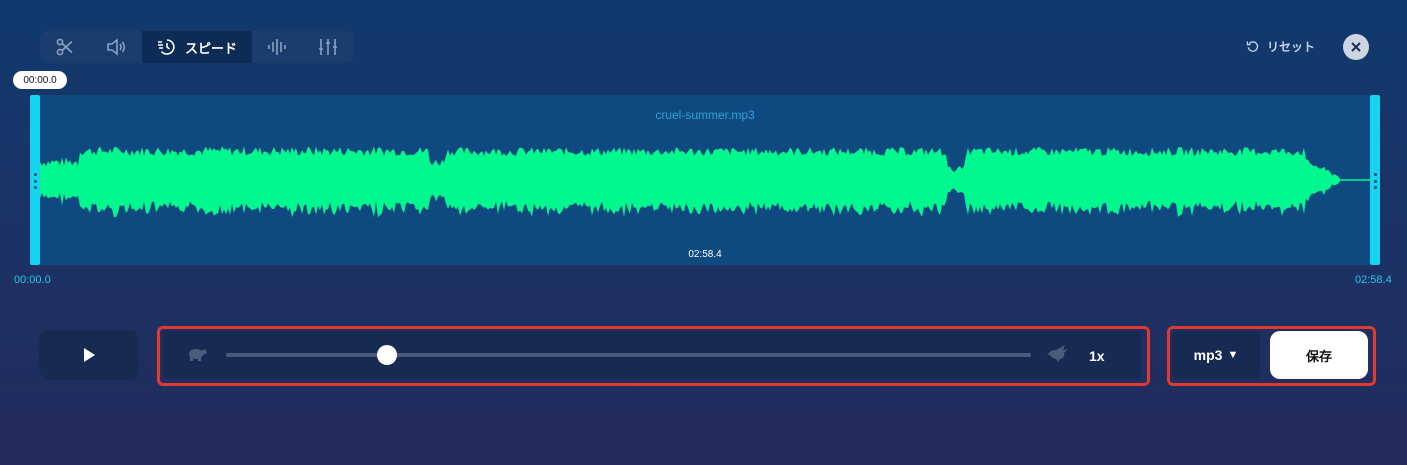  What do you see at coordinates (32, 280) in the screenshot?
I see `start-time-label: 00:00.0` at bounding box center [32, 280].